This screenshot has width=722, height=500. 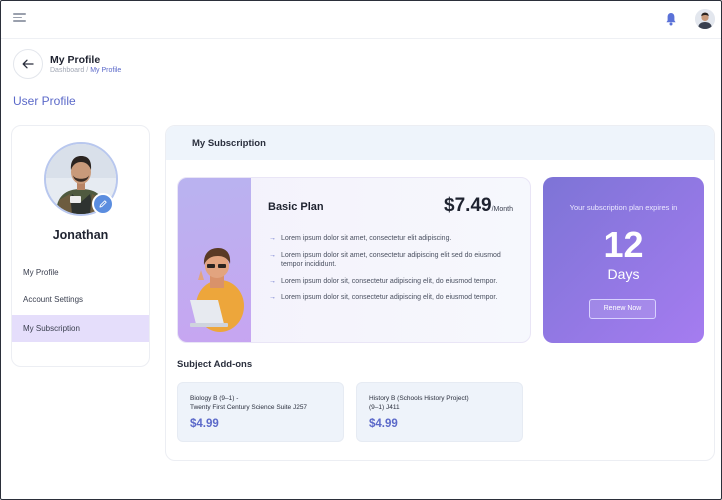 I want to click on plan-price: $7.49/Month, so click(x=478, y=206).